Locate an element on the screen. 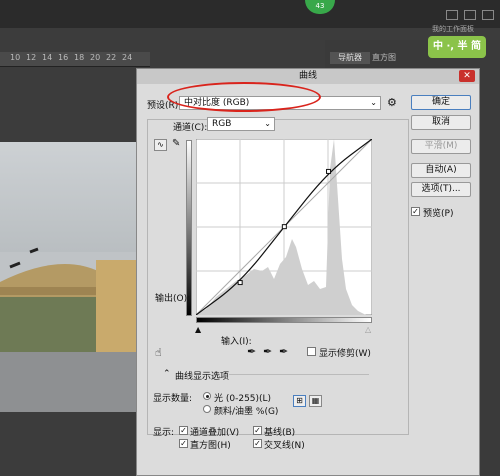 This screenshot has width=500, height=476. white-eyedropper-icon: ✒ is located at coordinates (283, 351).